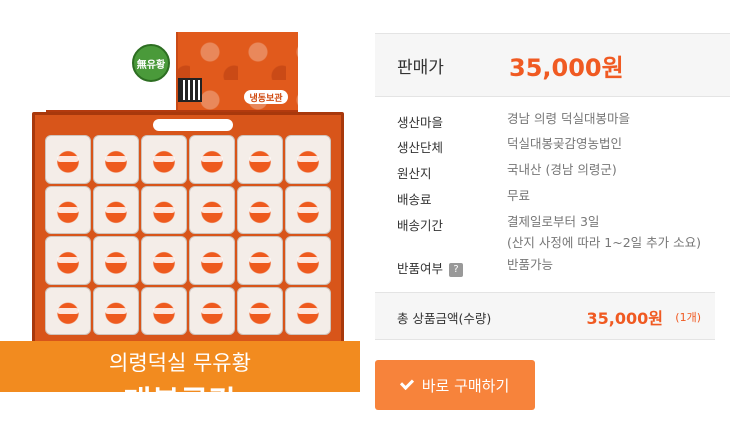 The height and width of the screenshot is (424, 730). What do you see at coordinates (562, 169) in the screenshot?
I see `spec-value: 국내산 (경남 의령군)` at bounding box center [562, 169].